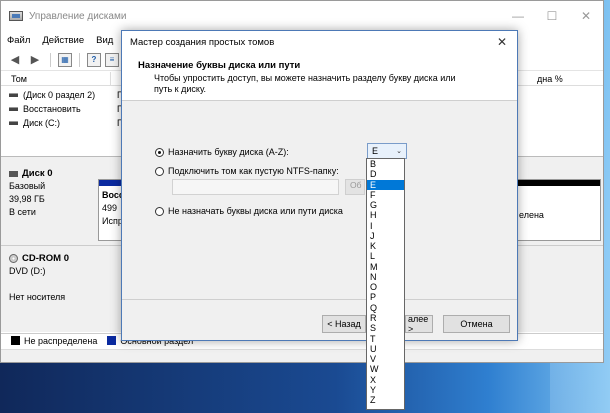 The image size is (610, 413). I want to click on menu-view: Вид, so click(104, 40).